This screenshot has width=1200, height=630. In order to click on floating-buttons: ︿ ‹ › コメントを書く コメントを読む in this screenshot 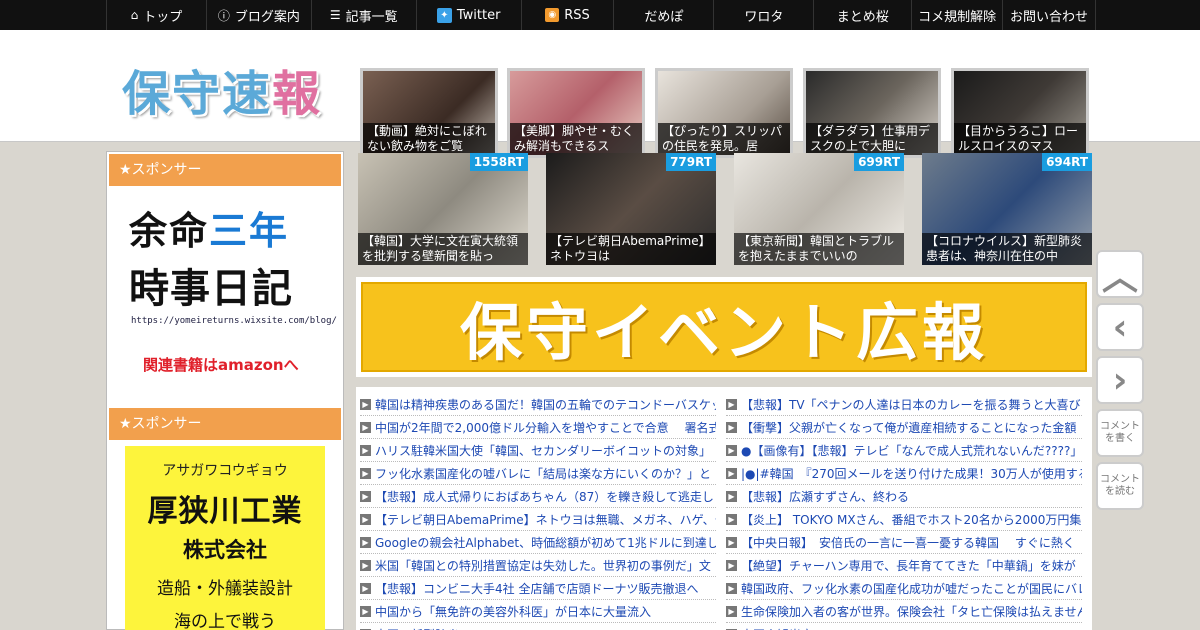, I will do `click(1120, 382)`.